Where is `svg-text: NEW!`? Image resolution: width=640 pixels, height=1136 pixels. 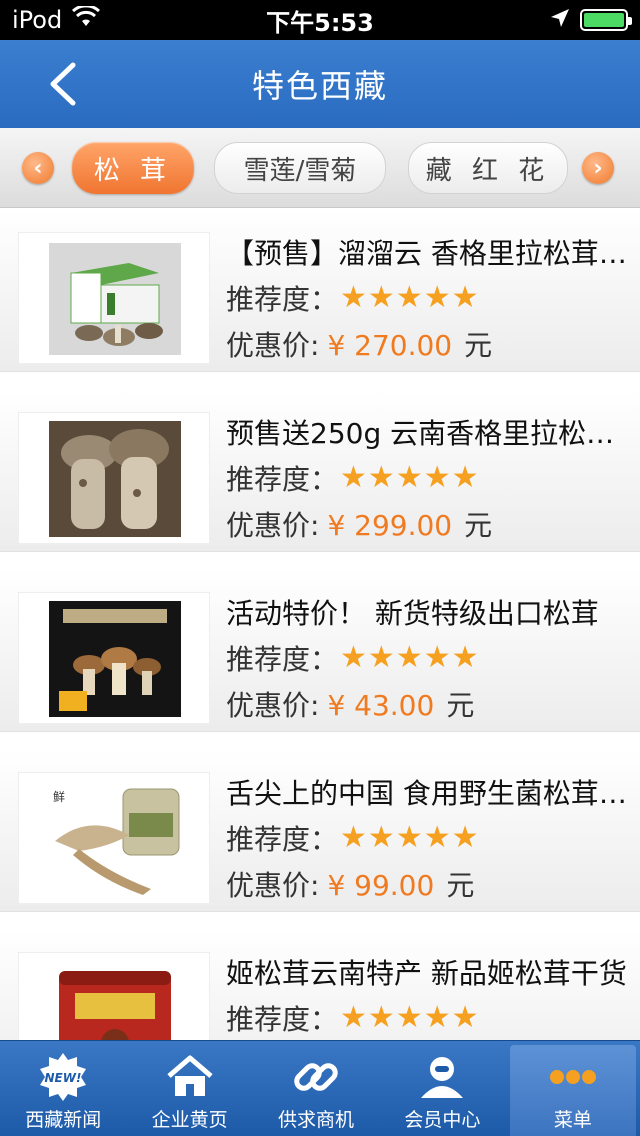 svg-text: NEW! is located at coordinates (63, 1078).